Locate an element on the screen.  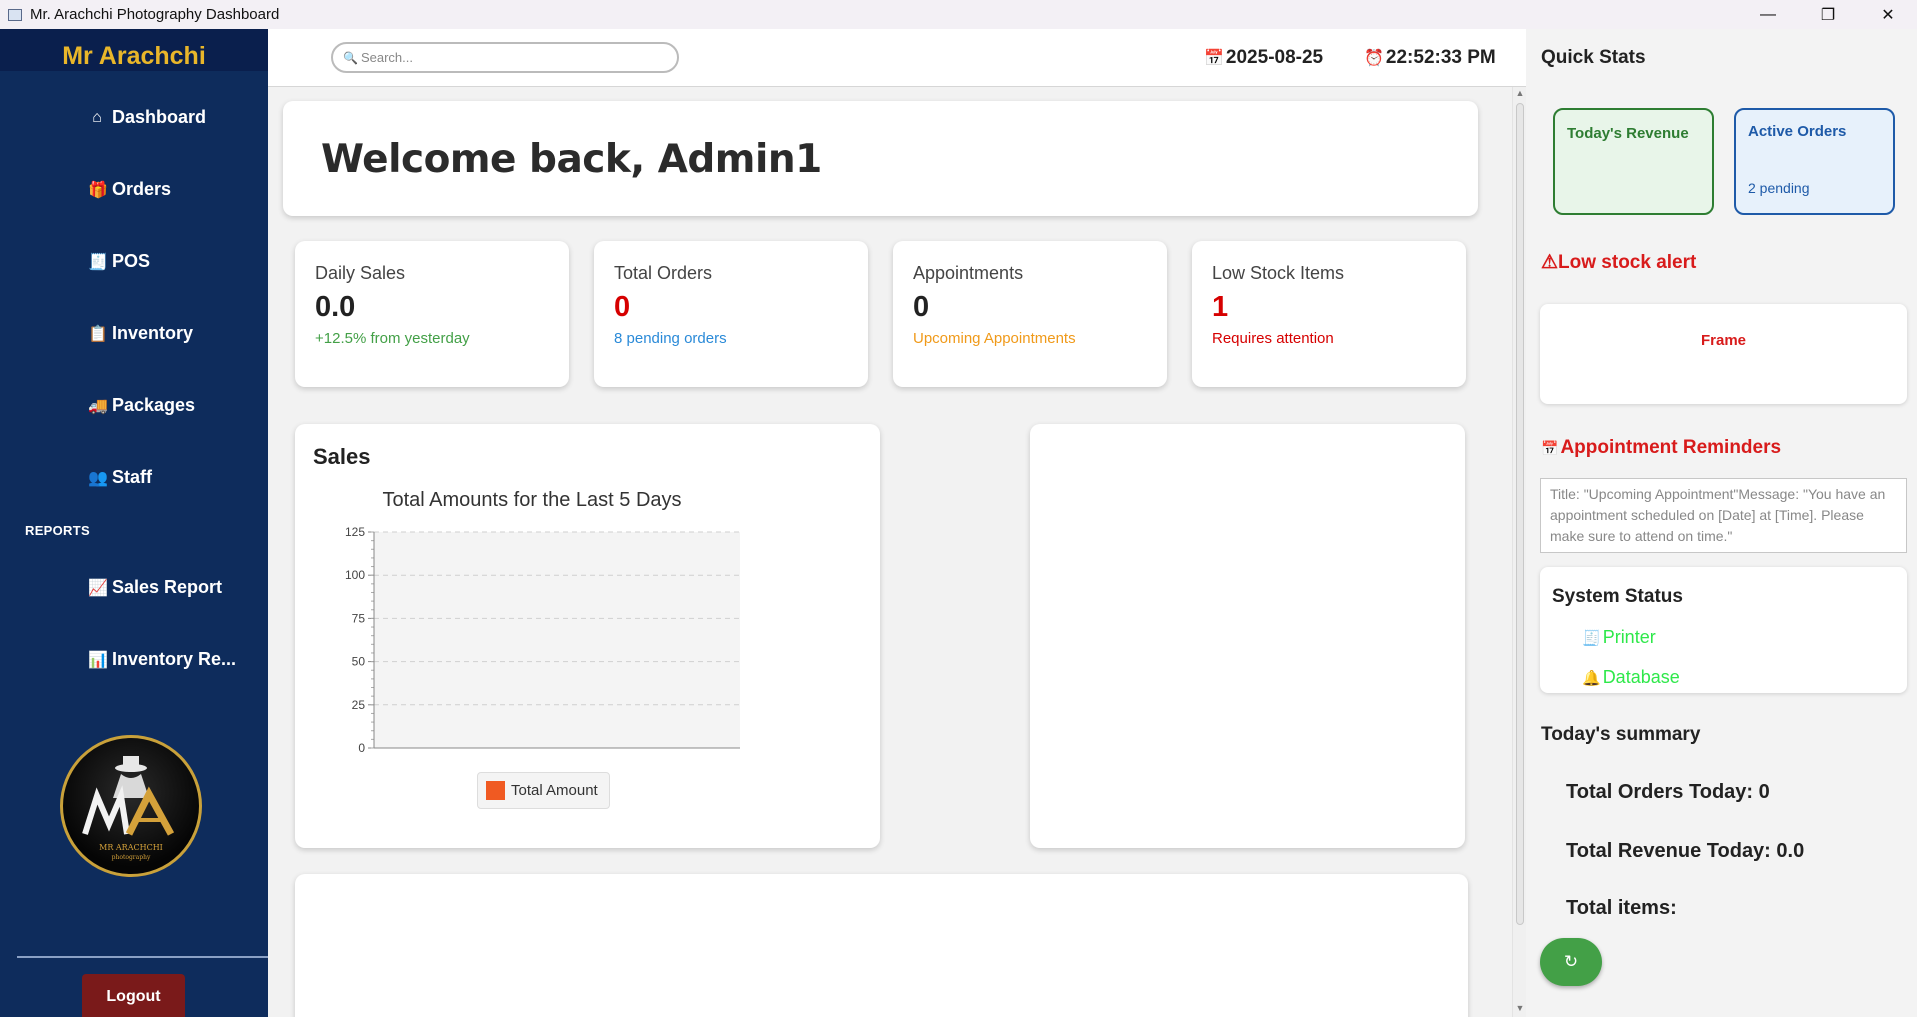
stat-subtext: Upcoming Appointments is located at coordinates (994, 338).